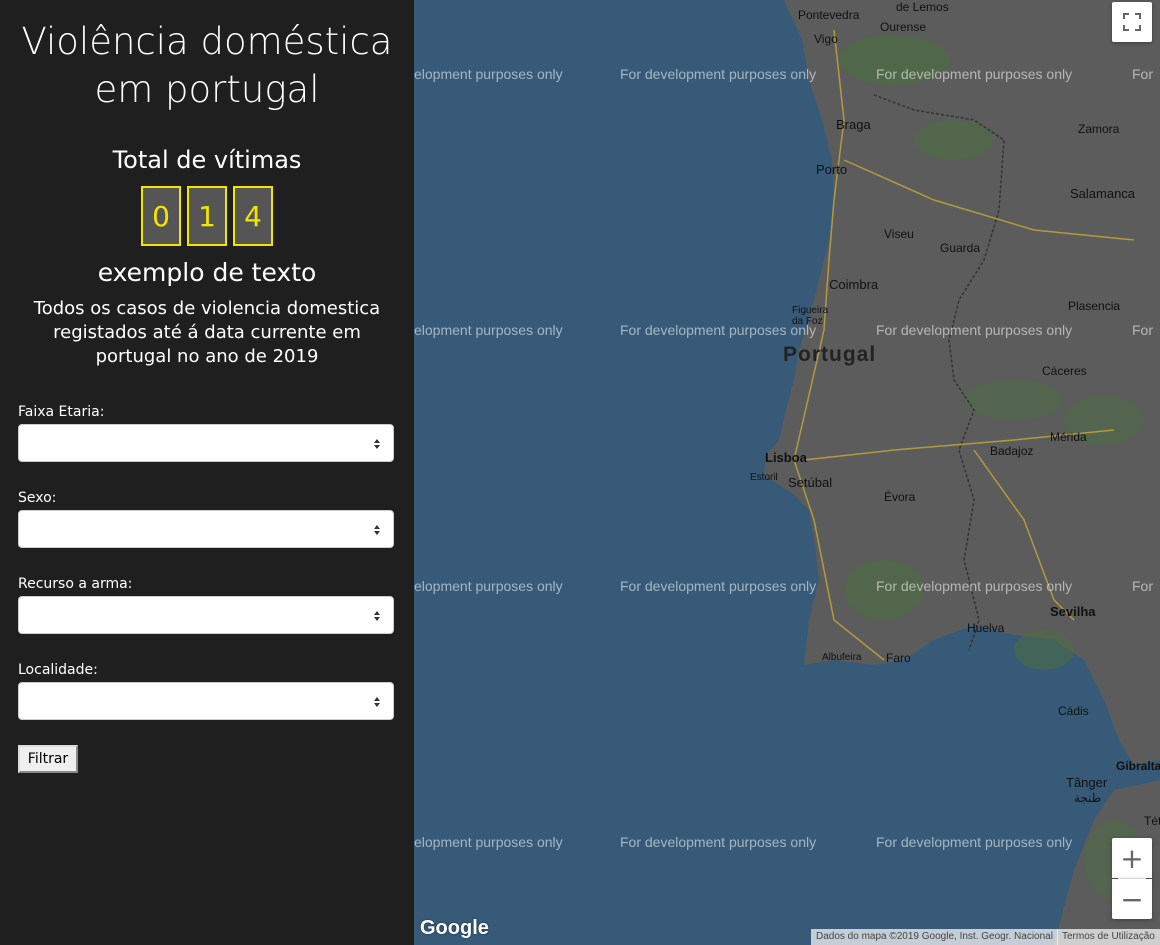 This screenshot has height=945, width=1160. What do you see at coordinates (207, 41) in the screenshot?
I see `title-line-1: Violência doméstica` at bounding box center [207, 41].